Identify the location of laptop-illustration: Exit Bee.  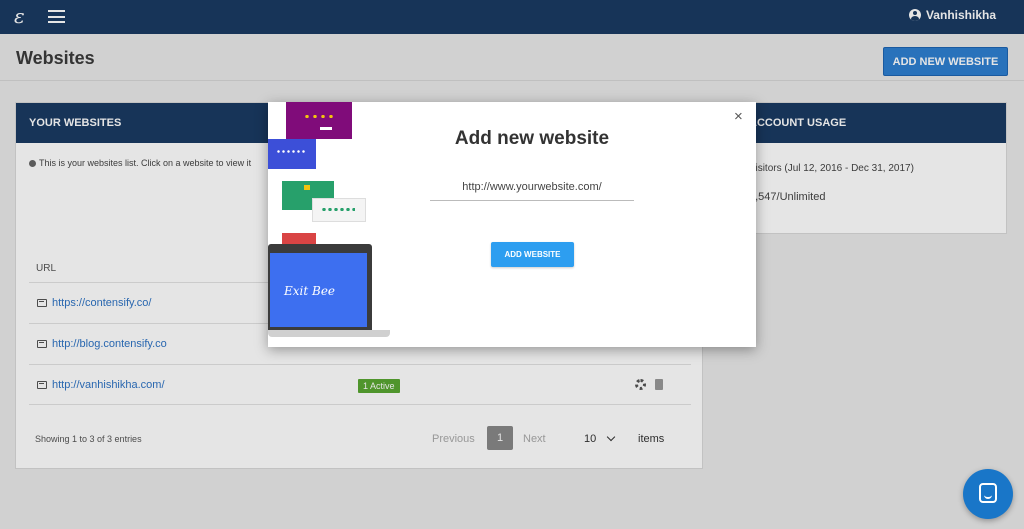
(320, 287).